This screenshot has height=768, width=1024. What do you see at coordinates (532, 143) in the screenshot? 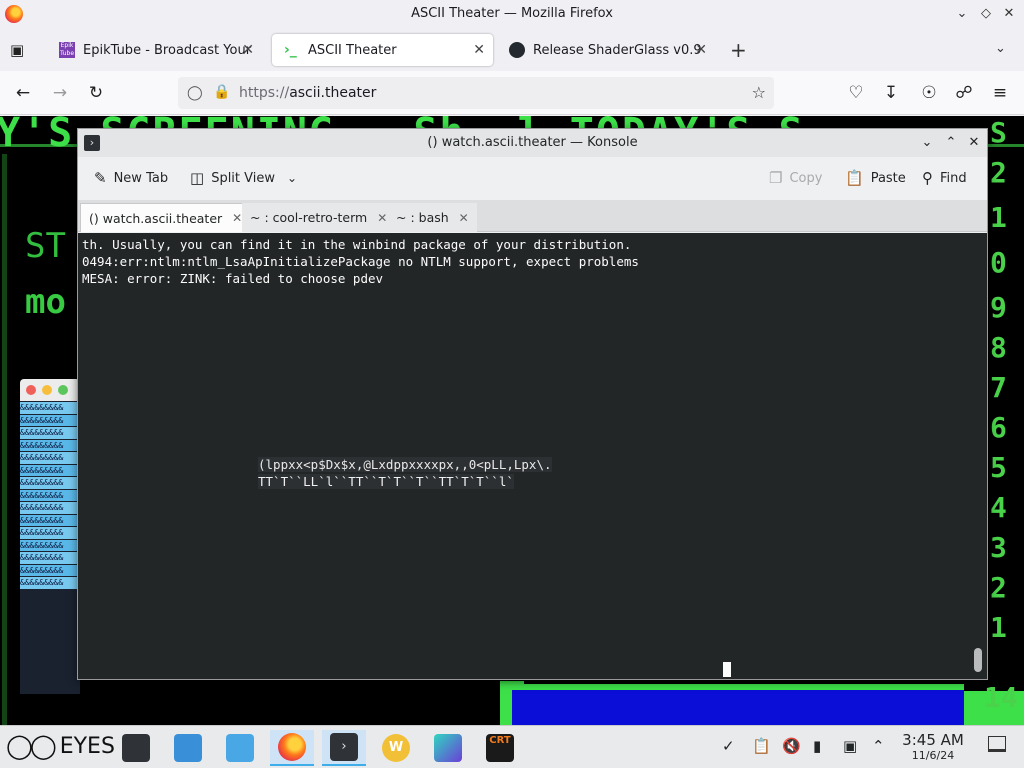
I see `konsole-titlebar: › () watch.ascii.theater — Konsole ⌄ ⌃ ✕` at bounding box center [532, 143].